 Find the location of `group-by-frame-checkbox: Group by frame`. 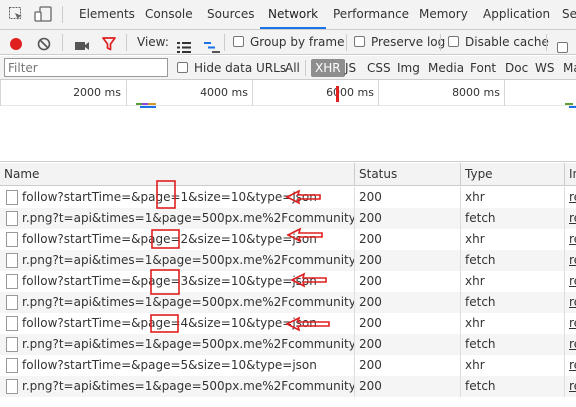

group-by-frame-checkbox: Group by frame is located at coordinates (288, 42).